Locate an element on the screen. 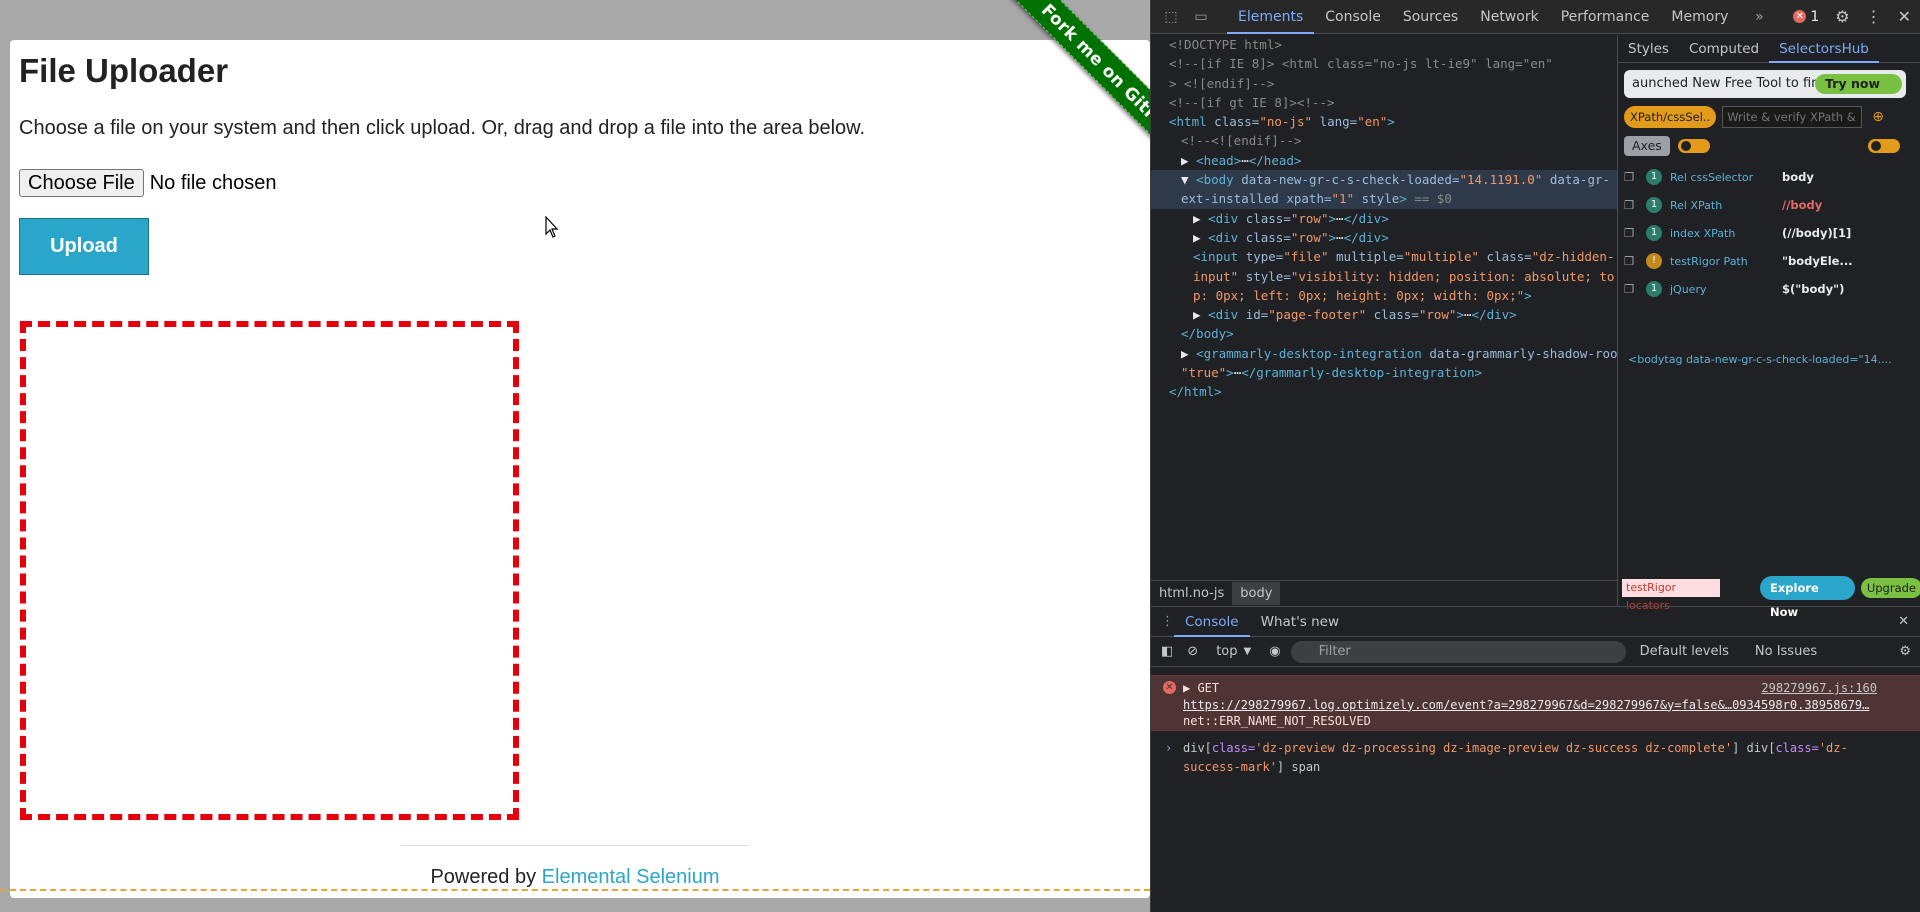 This screenshot has height=912, width=1920. drawer-menu-icon: ⋮ is located at coordinates (1167, 621).